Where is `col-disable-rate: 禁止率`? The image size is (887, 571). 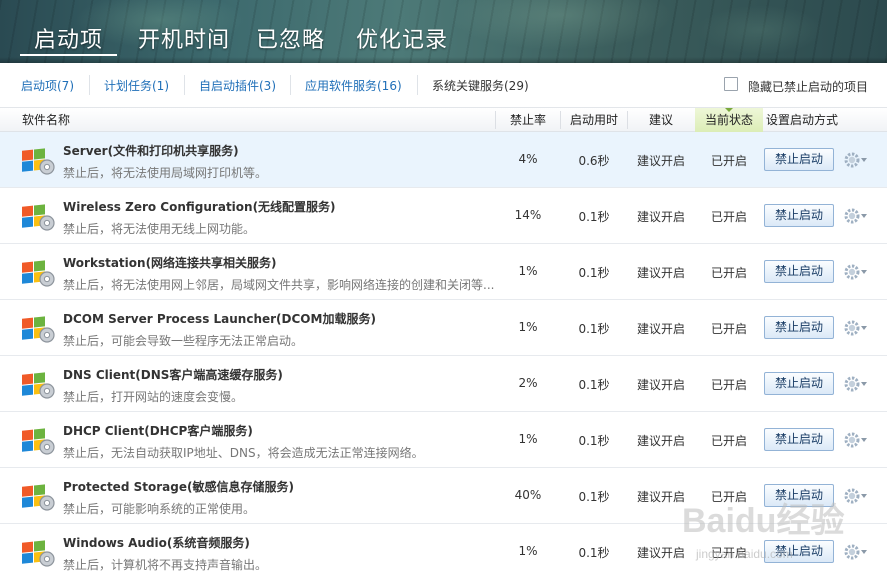 col-disable-rate: 禁止率 is located at coordinates (528, 120).